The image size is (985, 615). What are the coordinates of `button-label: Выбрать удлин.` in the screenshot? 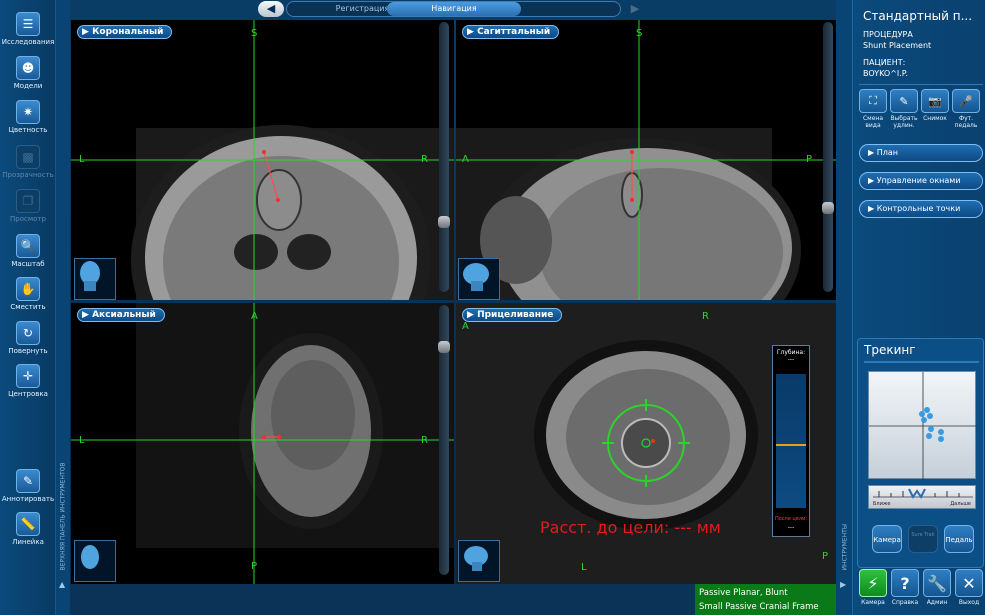 It's located at (904, 122).